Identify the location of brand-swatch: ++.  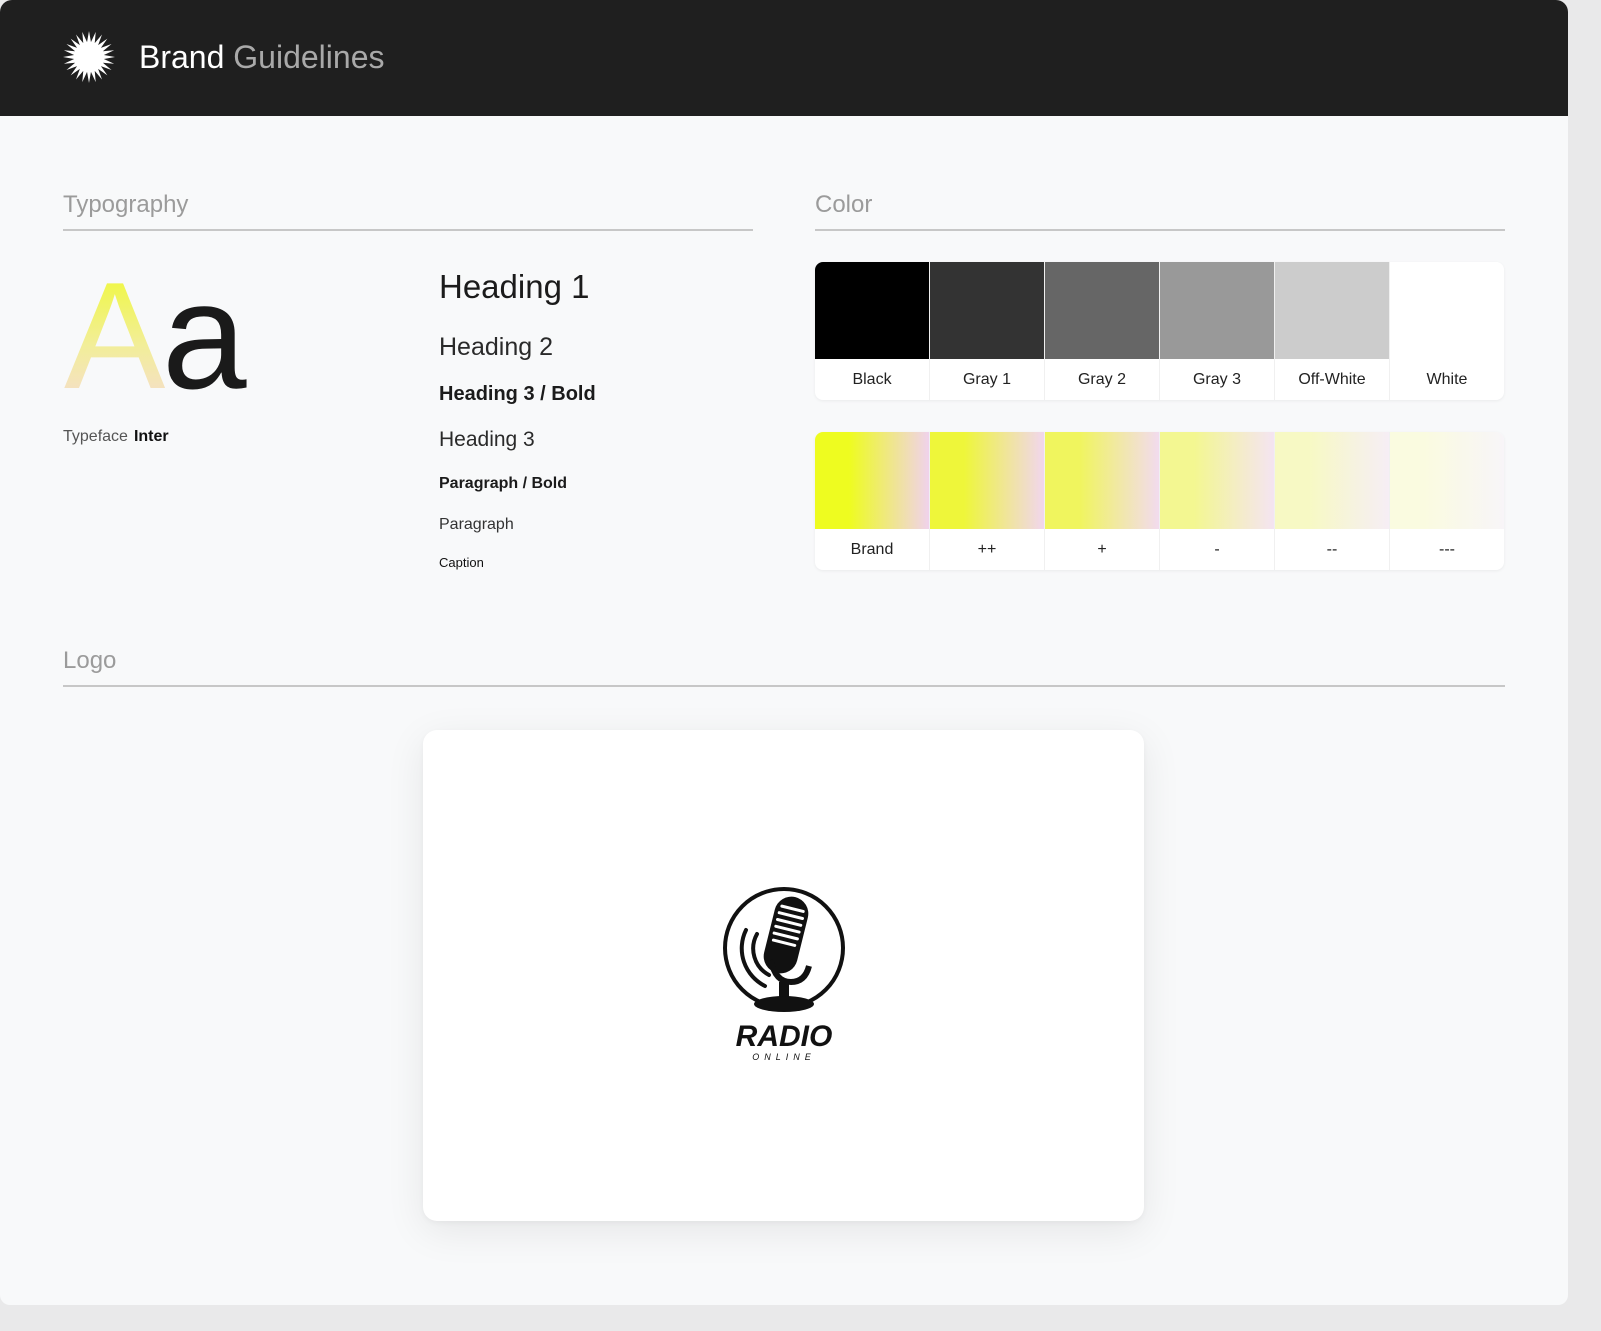
(987, 501).